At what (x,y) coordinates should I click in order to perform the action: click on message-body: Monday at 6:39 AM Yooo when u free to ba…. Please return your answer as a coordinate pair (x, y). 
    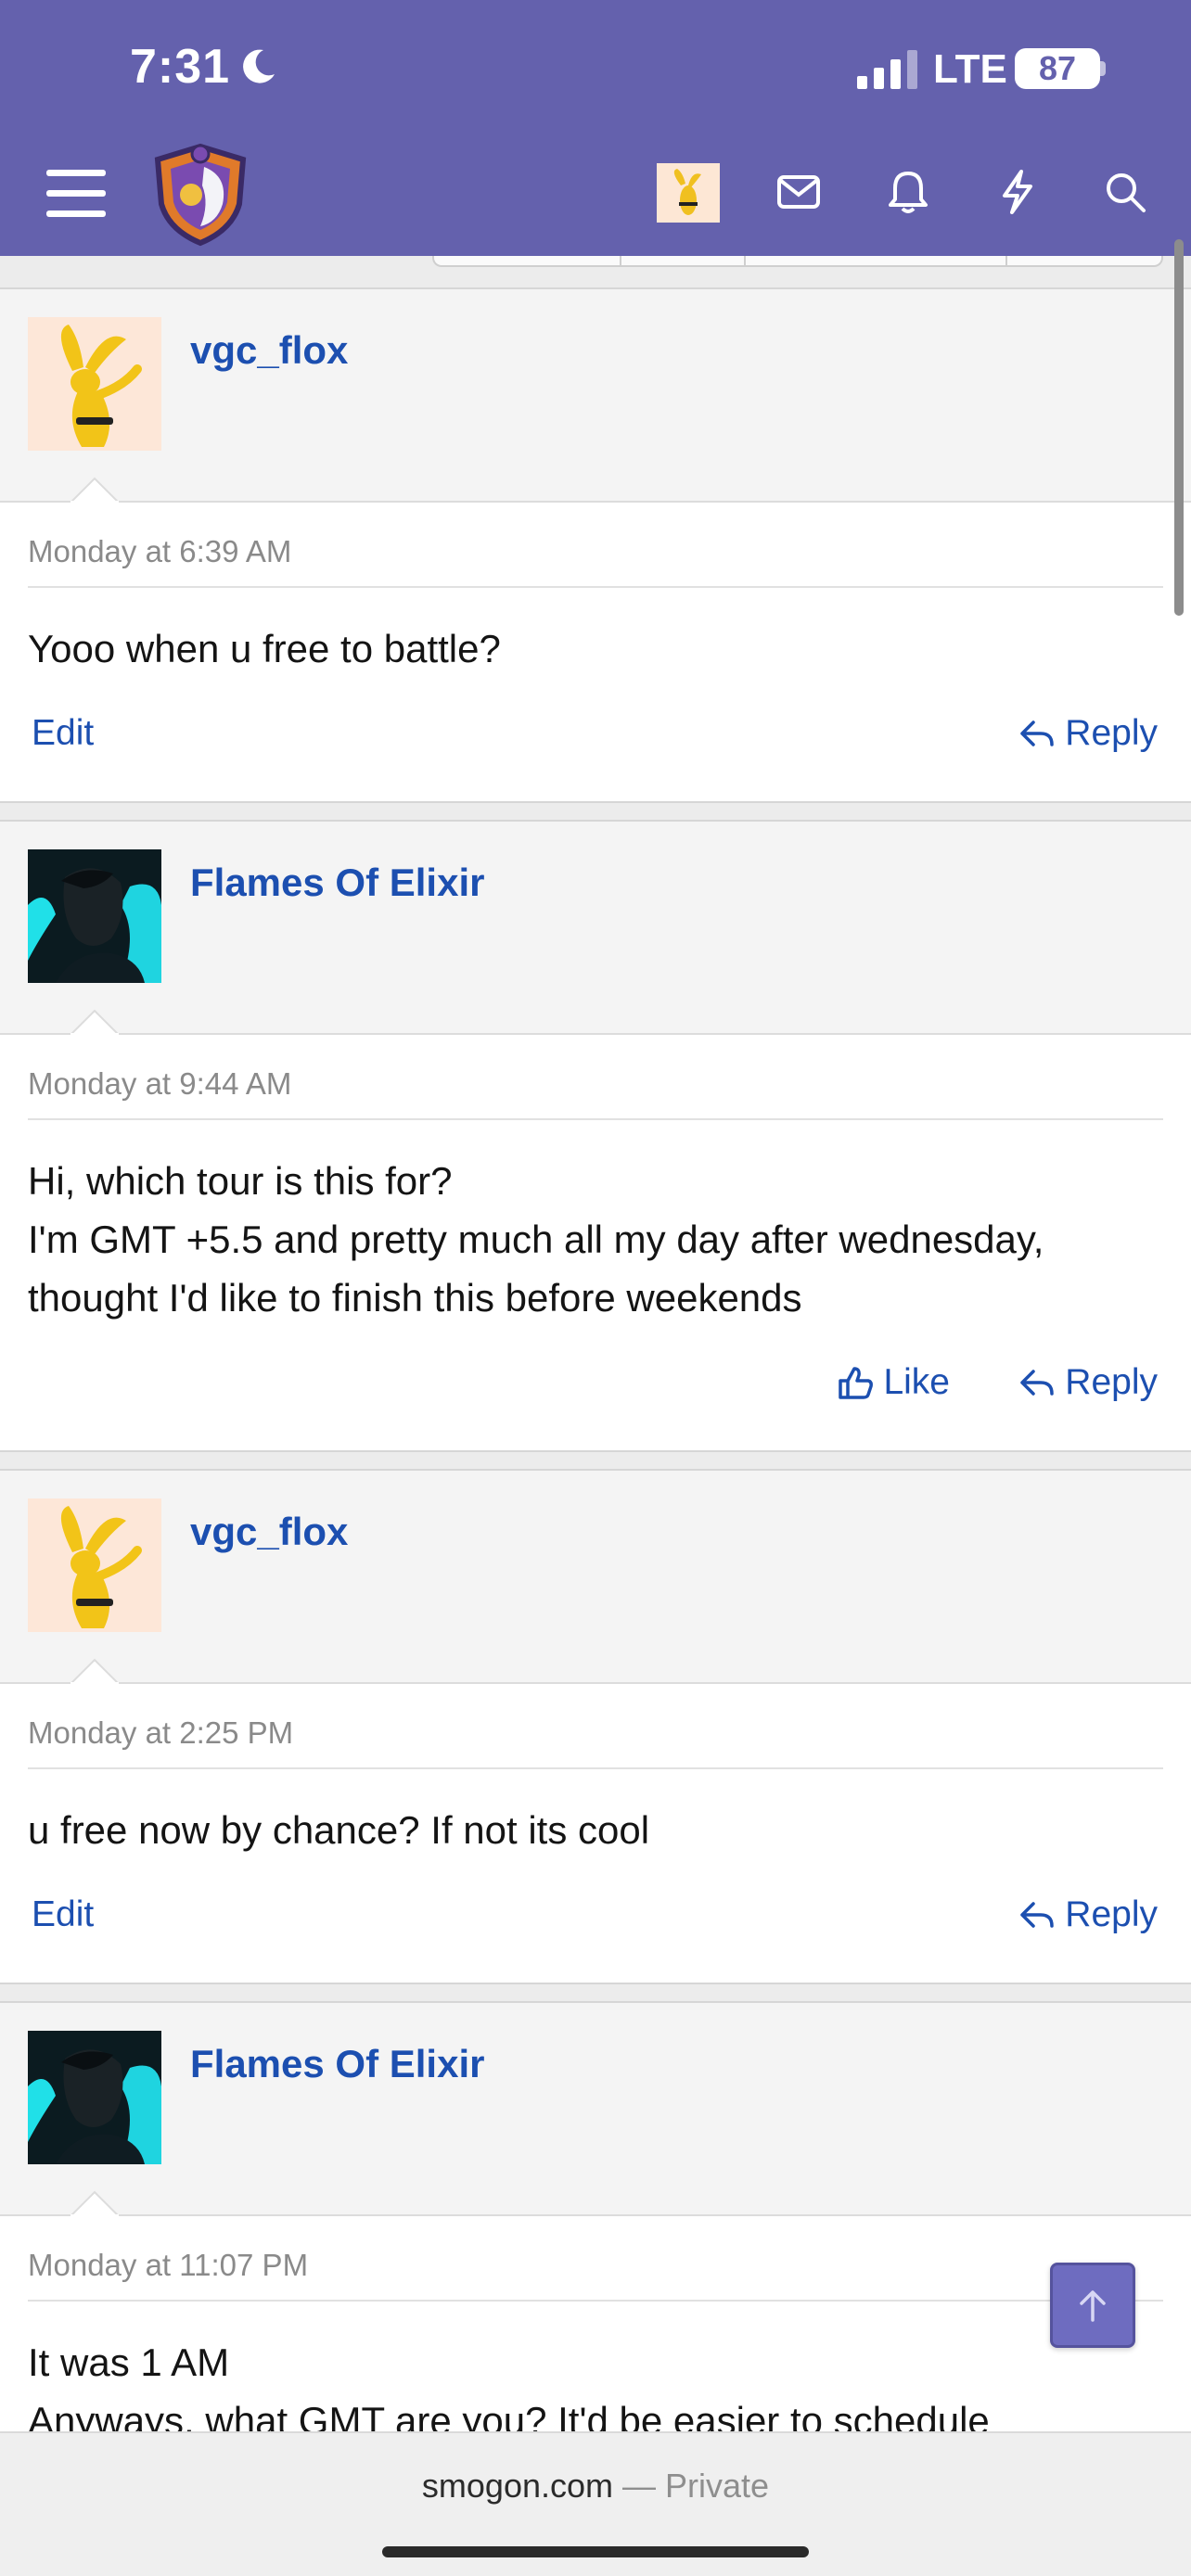
    Looking at the image, I should click on (595, 650).